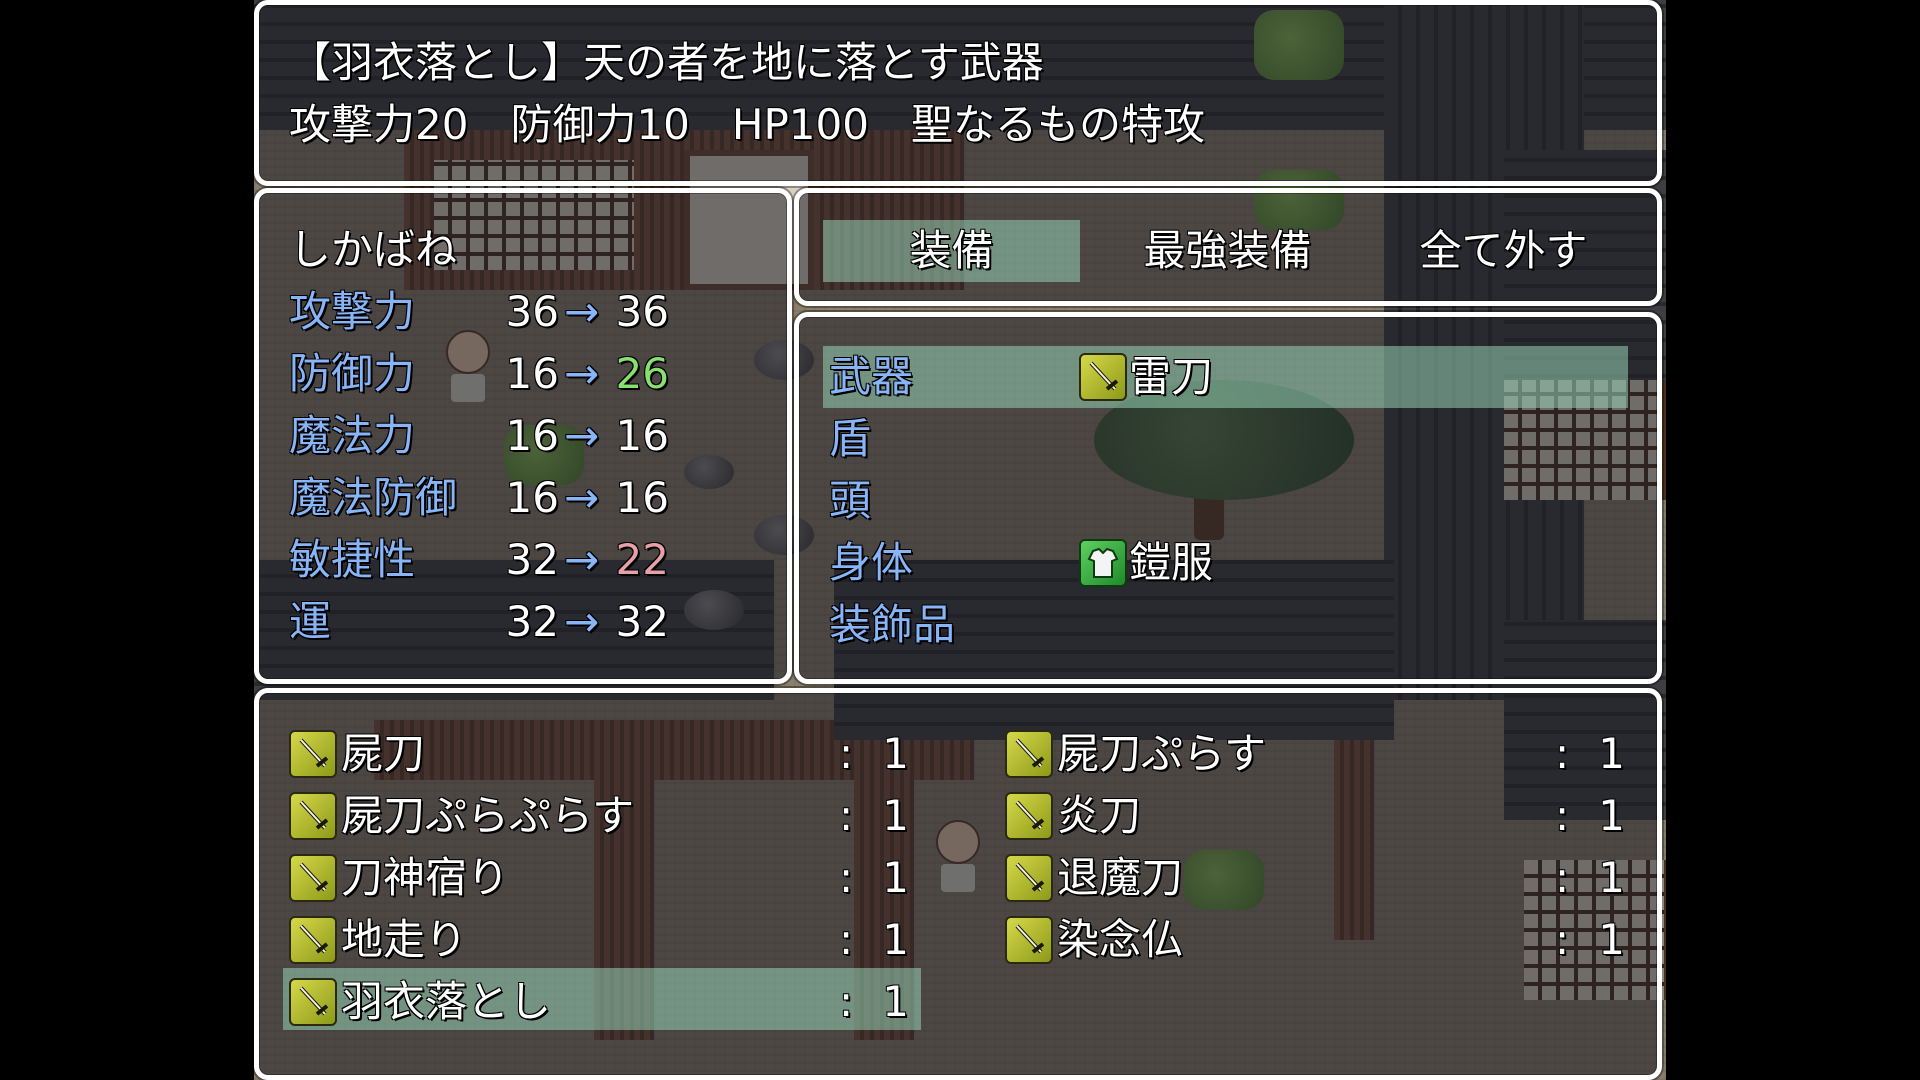 The width and height of the screenshot is (1920, 1080). Describe the element at coordinates (1162, 753) in the screenshot. I see `item-name: 屍刀ぷらす` at that location.